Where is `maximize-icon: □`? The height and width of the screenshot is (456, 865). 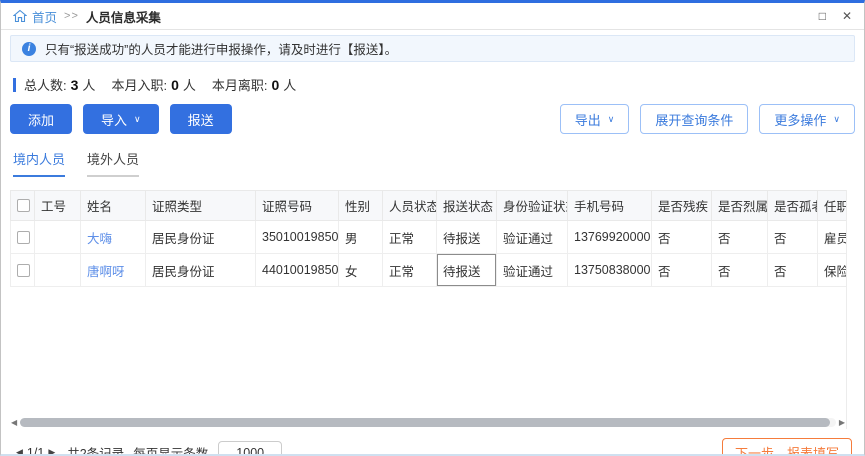
maximize-icon: □ is located at coordinates (822, 16).